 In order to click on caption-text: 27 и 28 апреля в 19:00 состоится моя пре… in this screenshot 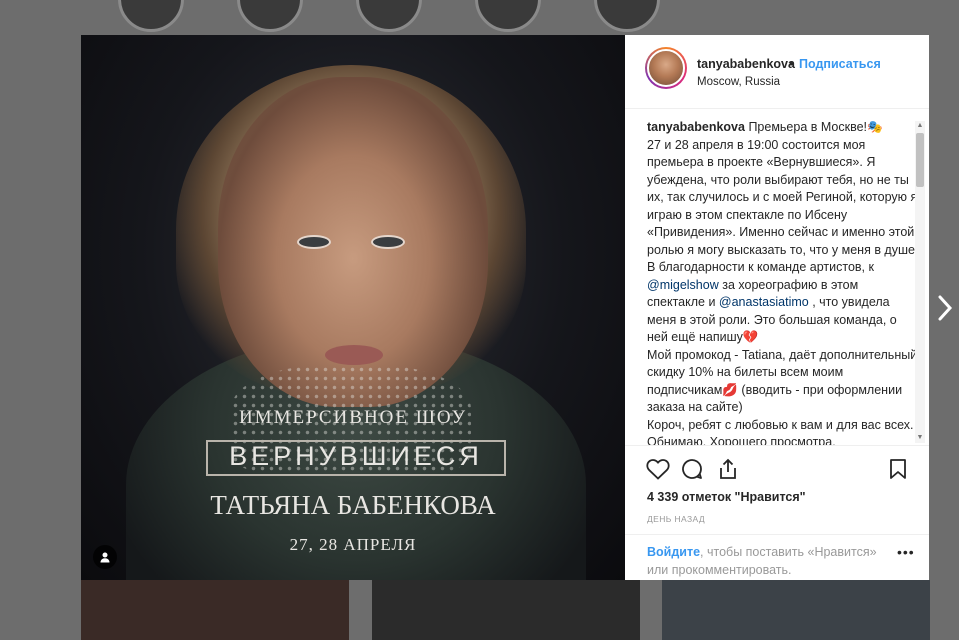, I will do `click(783, 197)`.